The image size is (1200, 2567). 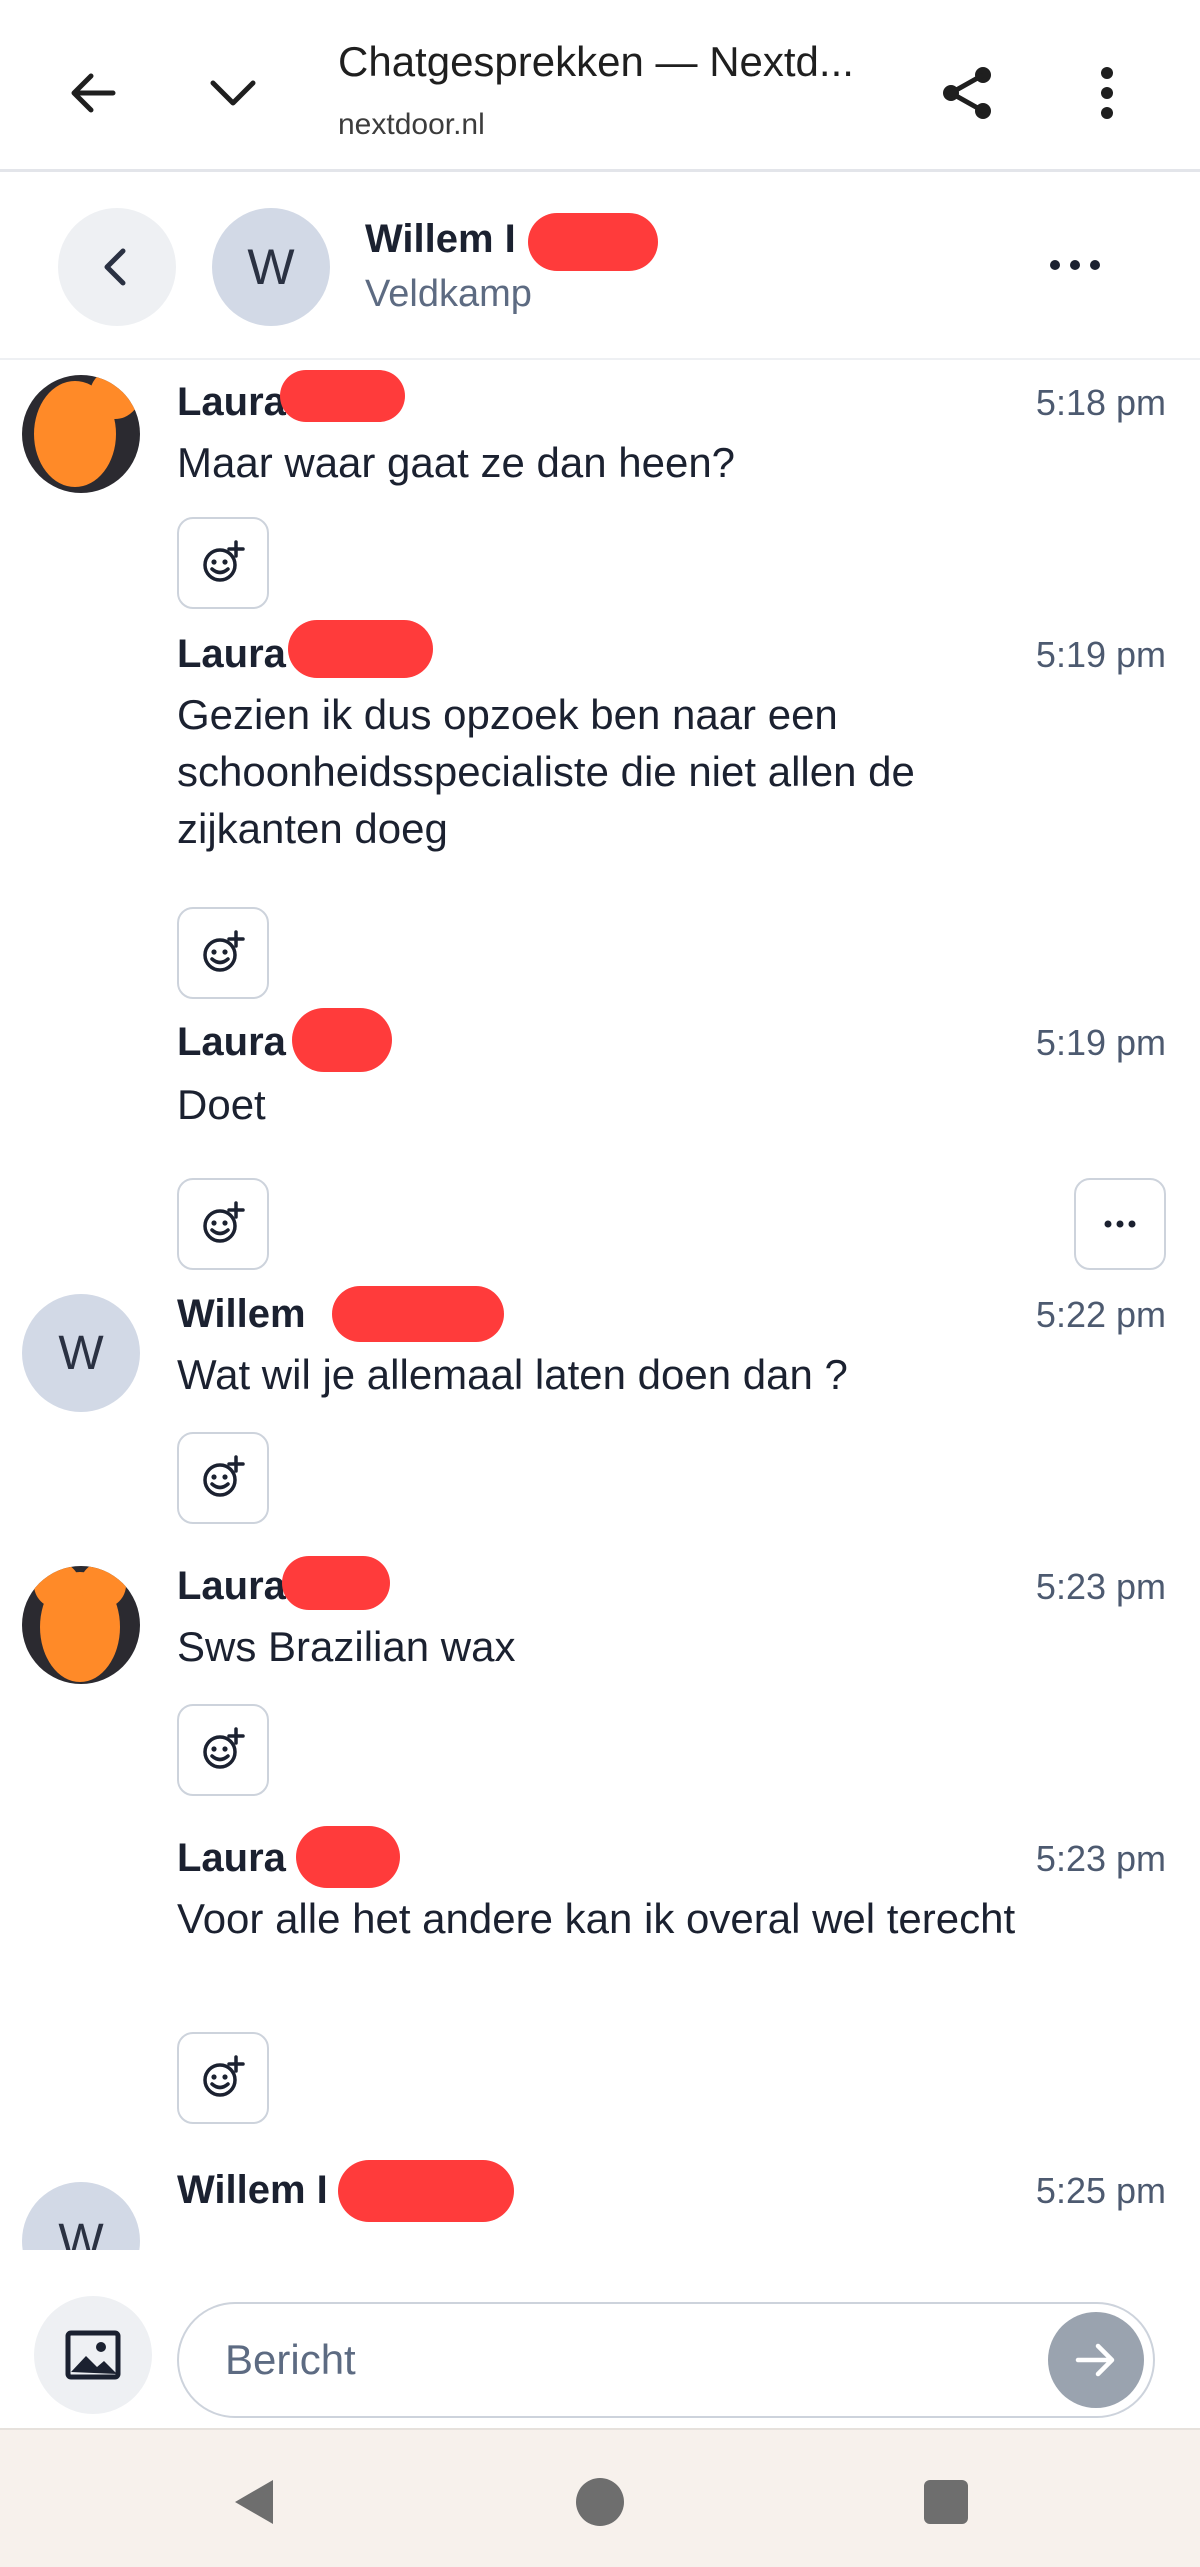 I want to click on message-time: 5:22 pm, so click(x=1100, y=1314).